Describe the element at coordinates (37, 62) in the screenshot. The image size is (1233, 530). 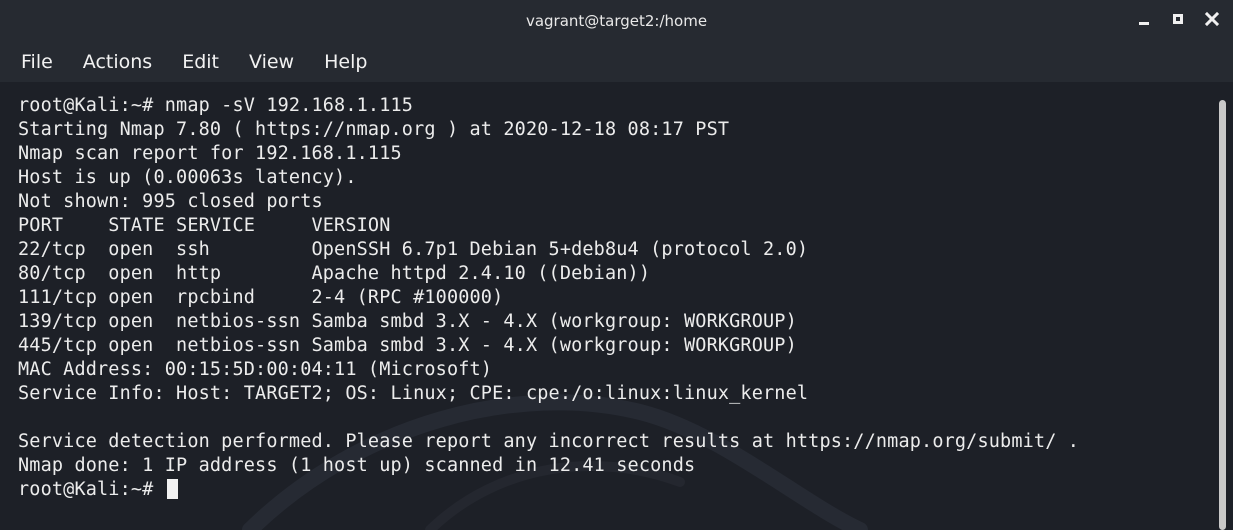
I see `menu-file: File` at that location.